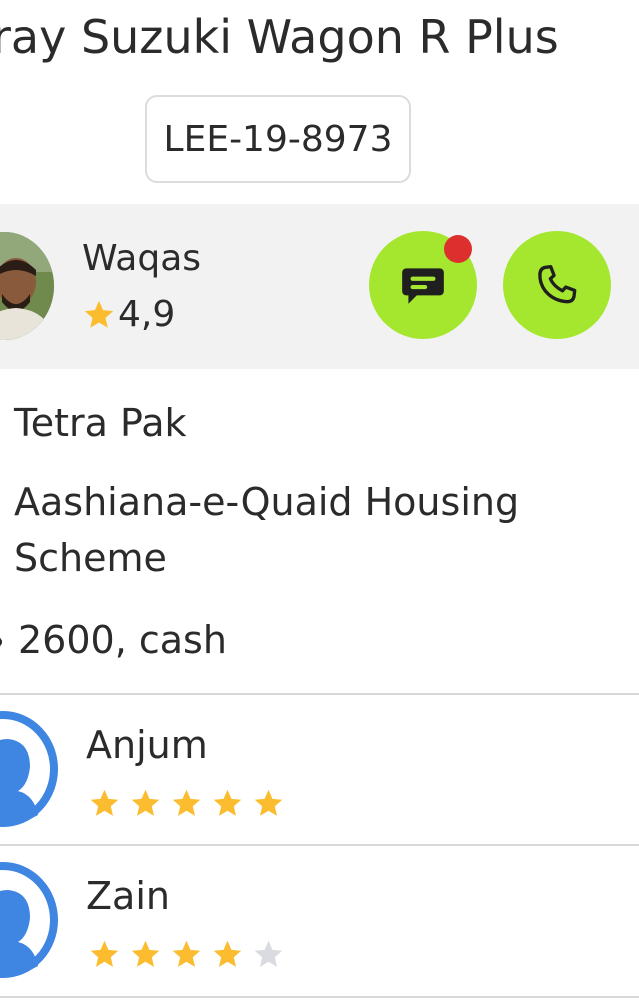  Describe the element at coordinates (423, 286) in the screenshot. I see `chat-icon` at that location.